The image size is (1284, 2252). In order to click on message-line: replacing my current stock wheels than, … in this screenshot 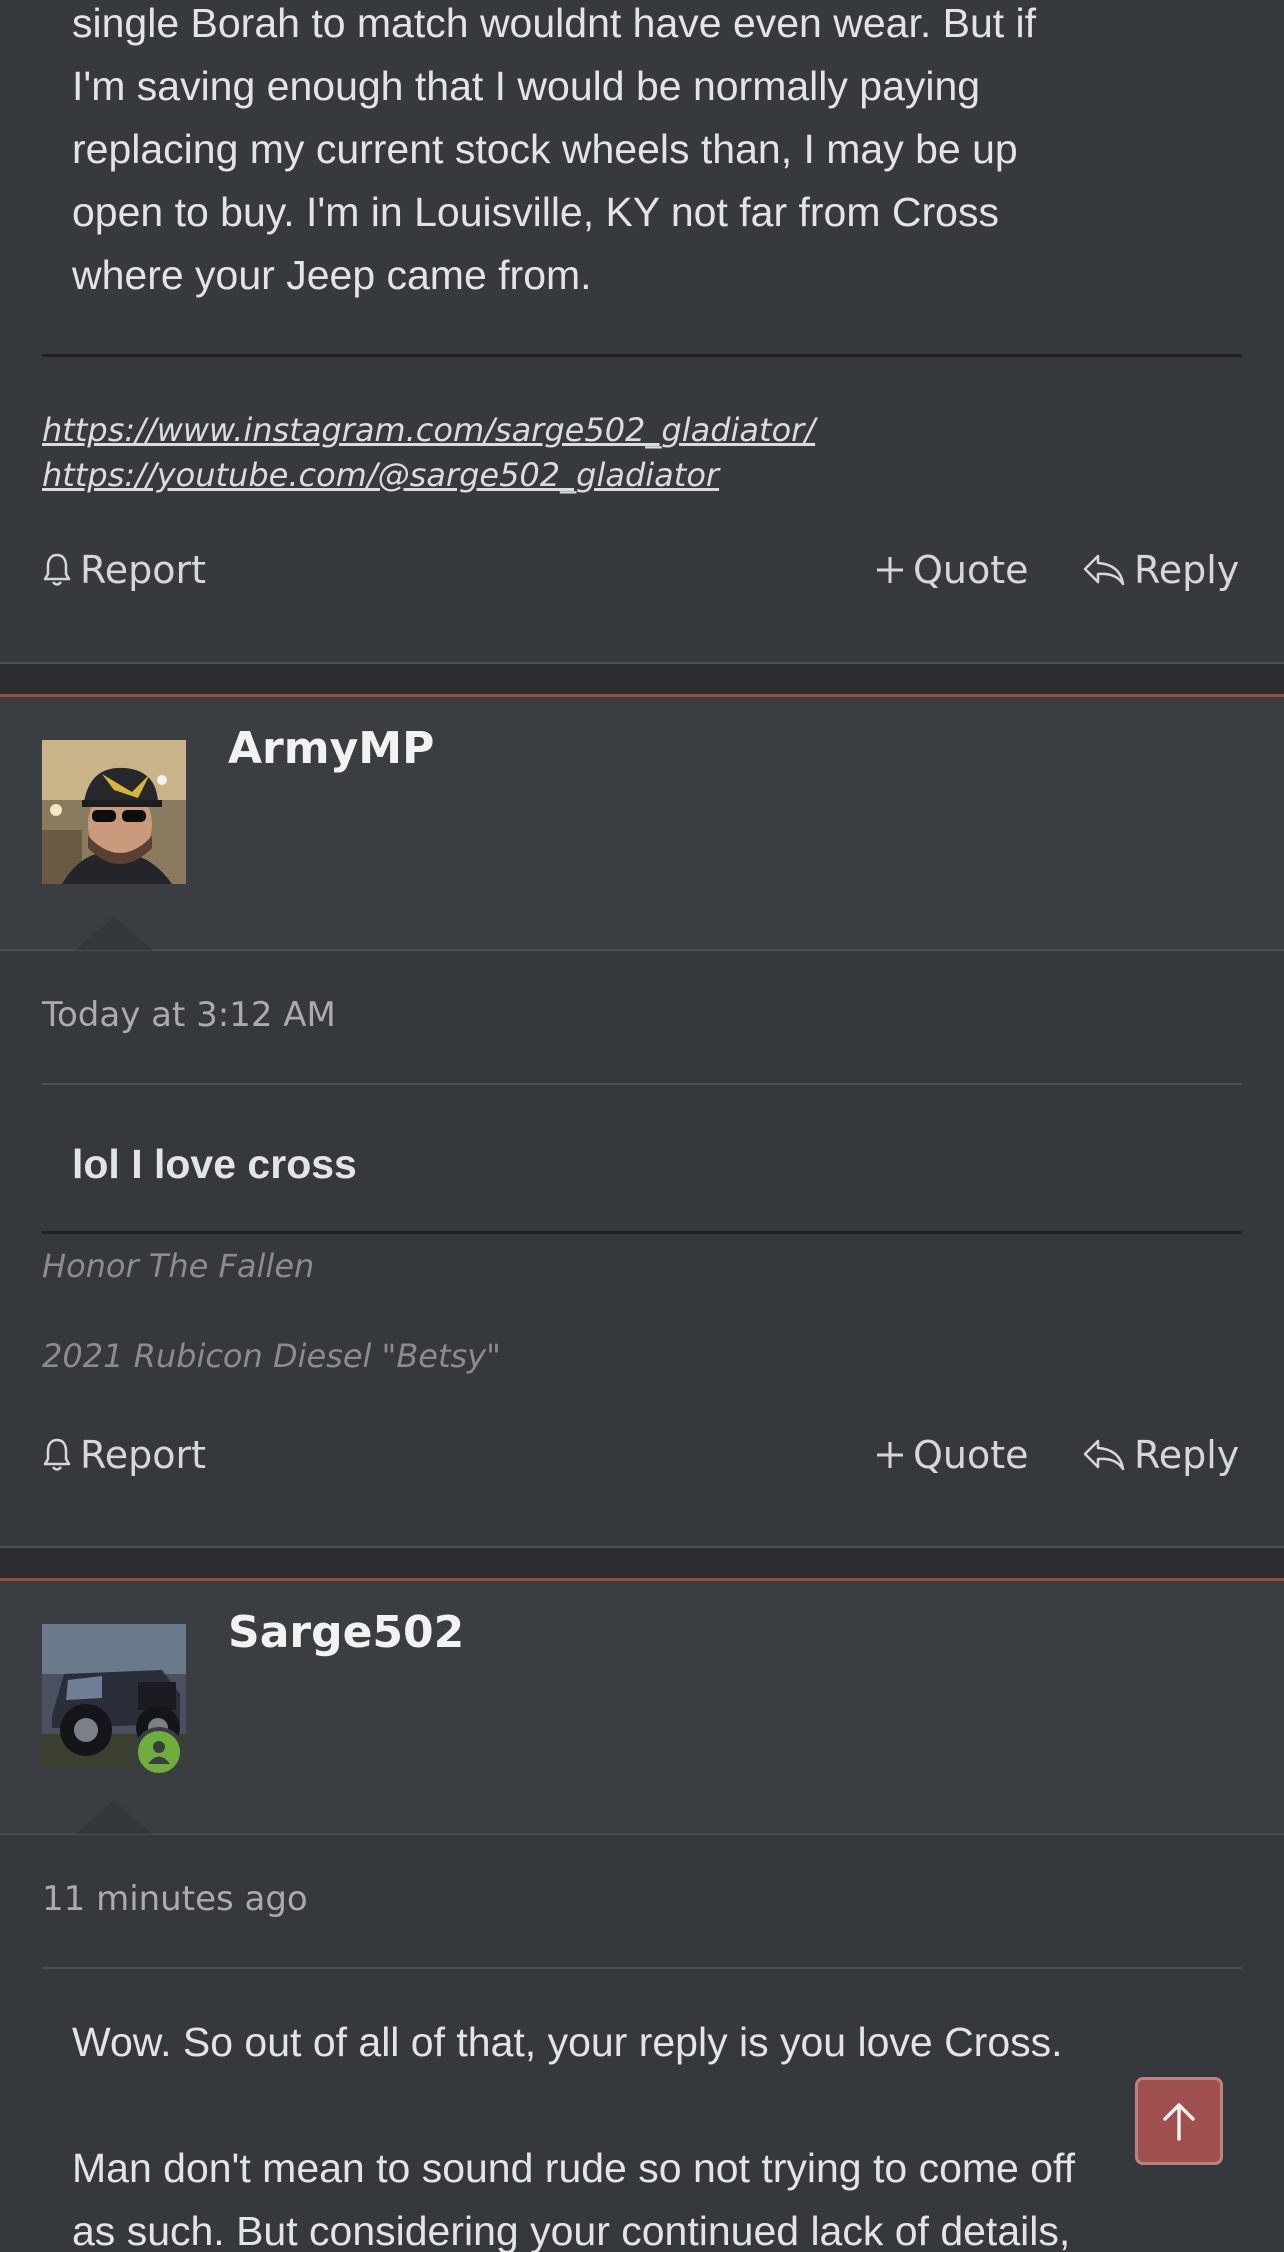, I will do `click(545, 149)`.